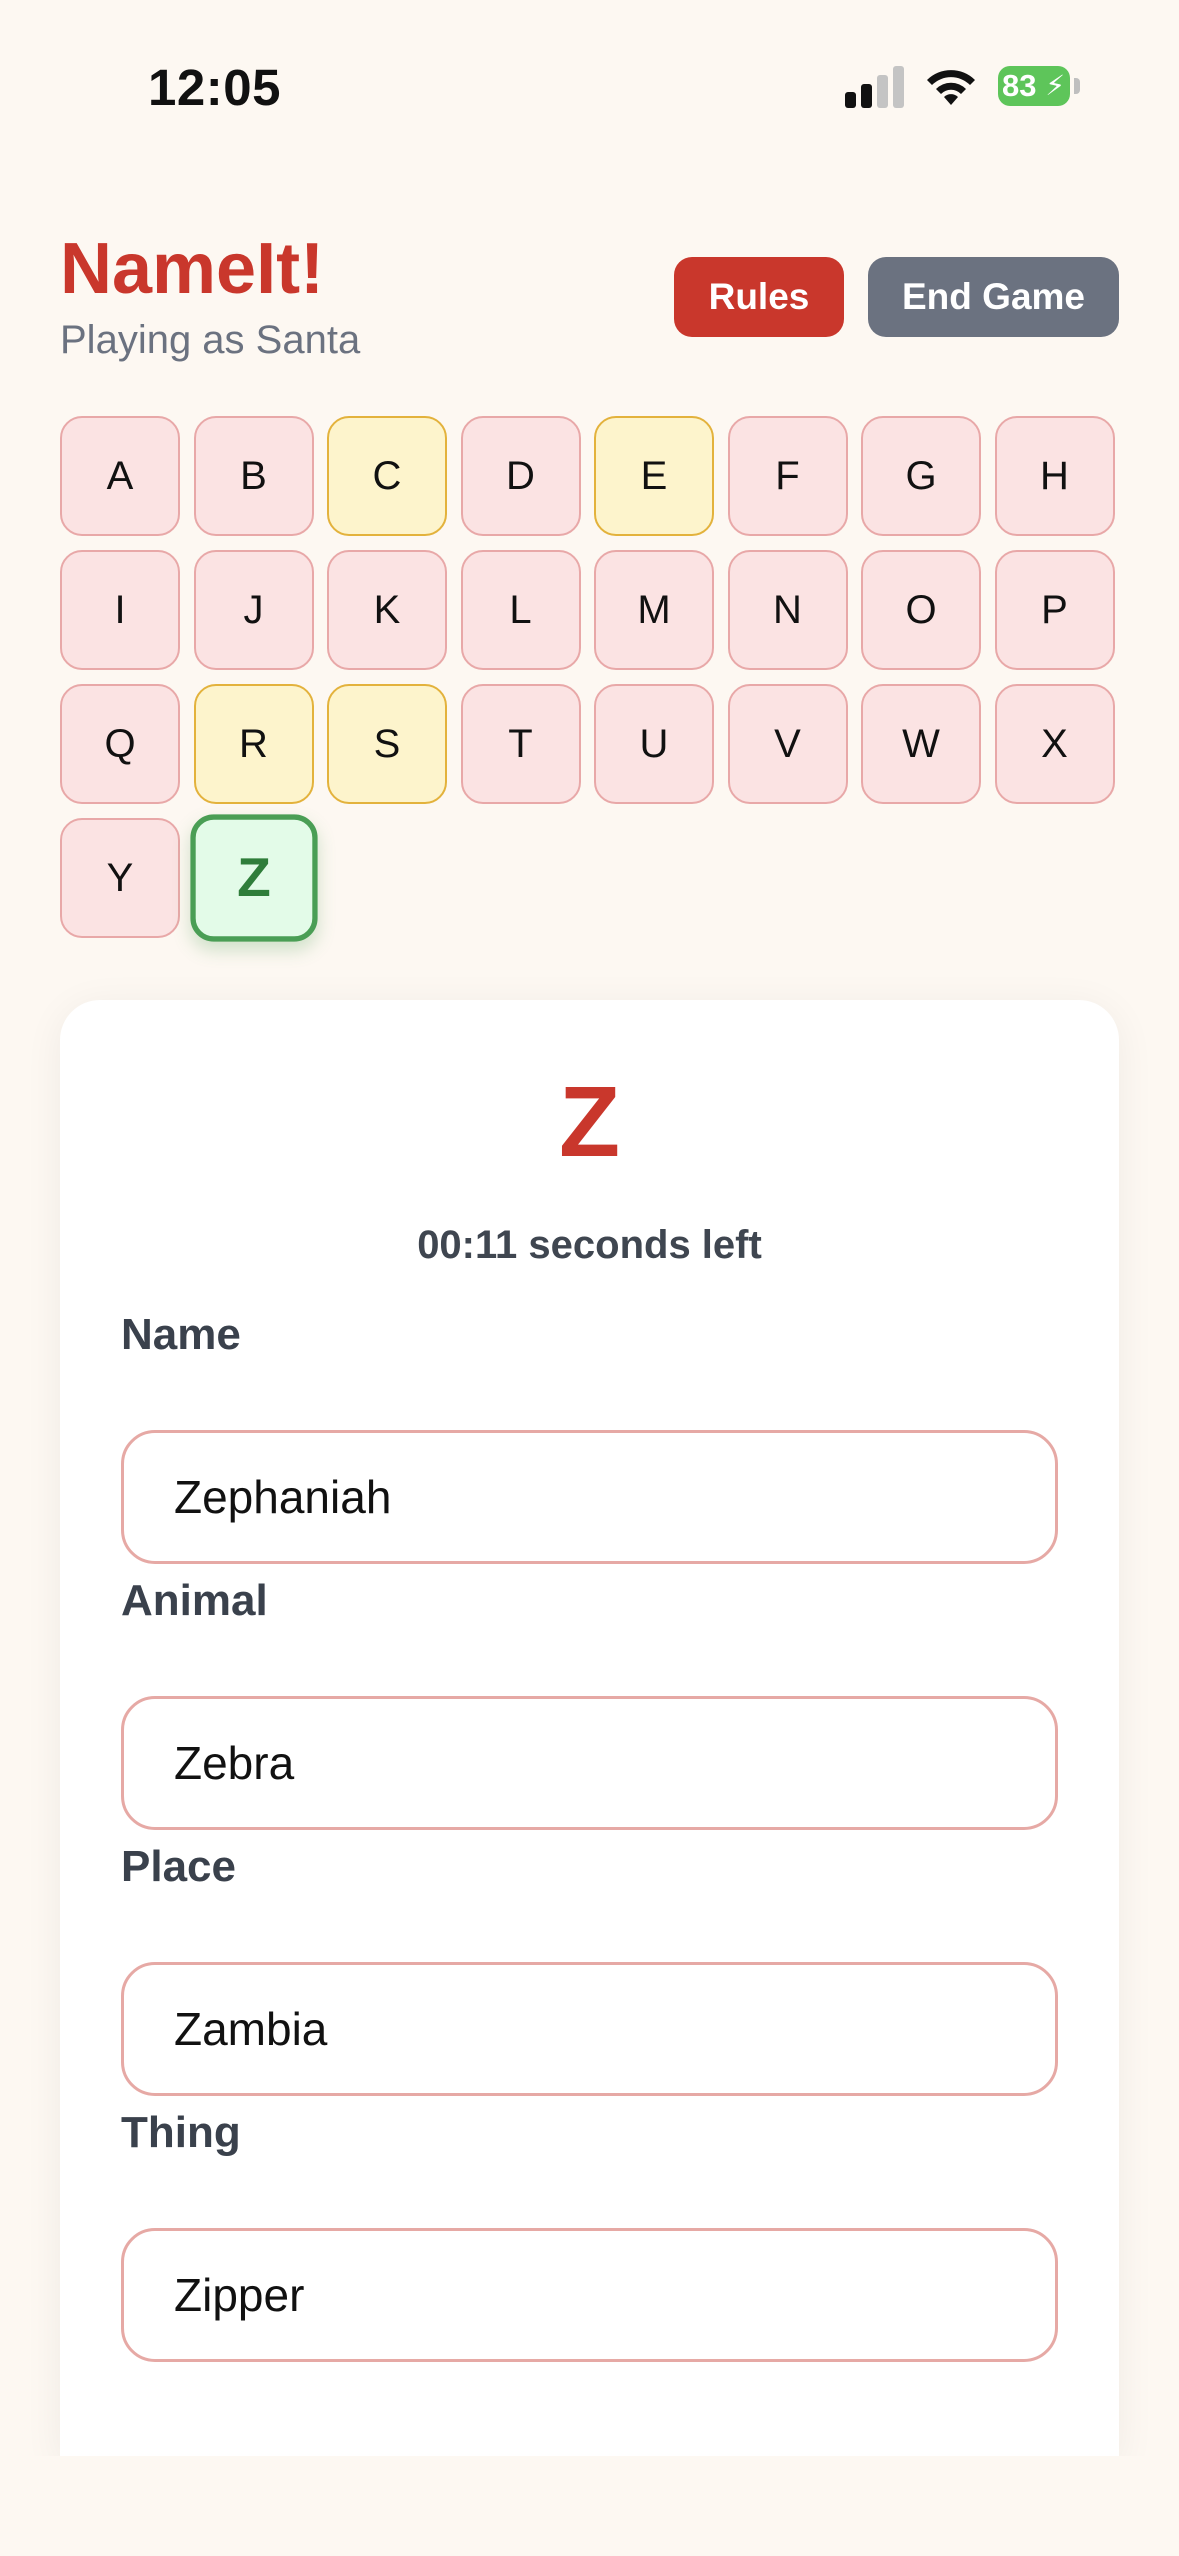  What do you see at coordinates (654, 610) in the screenshot?
I see `letter-tile-m: M` at bounding box center [654, 610].